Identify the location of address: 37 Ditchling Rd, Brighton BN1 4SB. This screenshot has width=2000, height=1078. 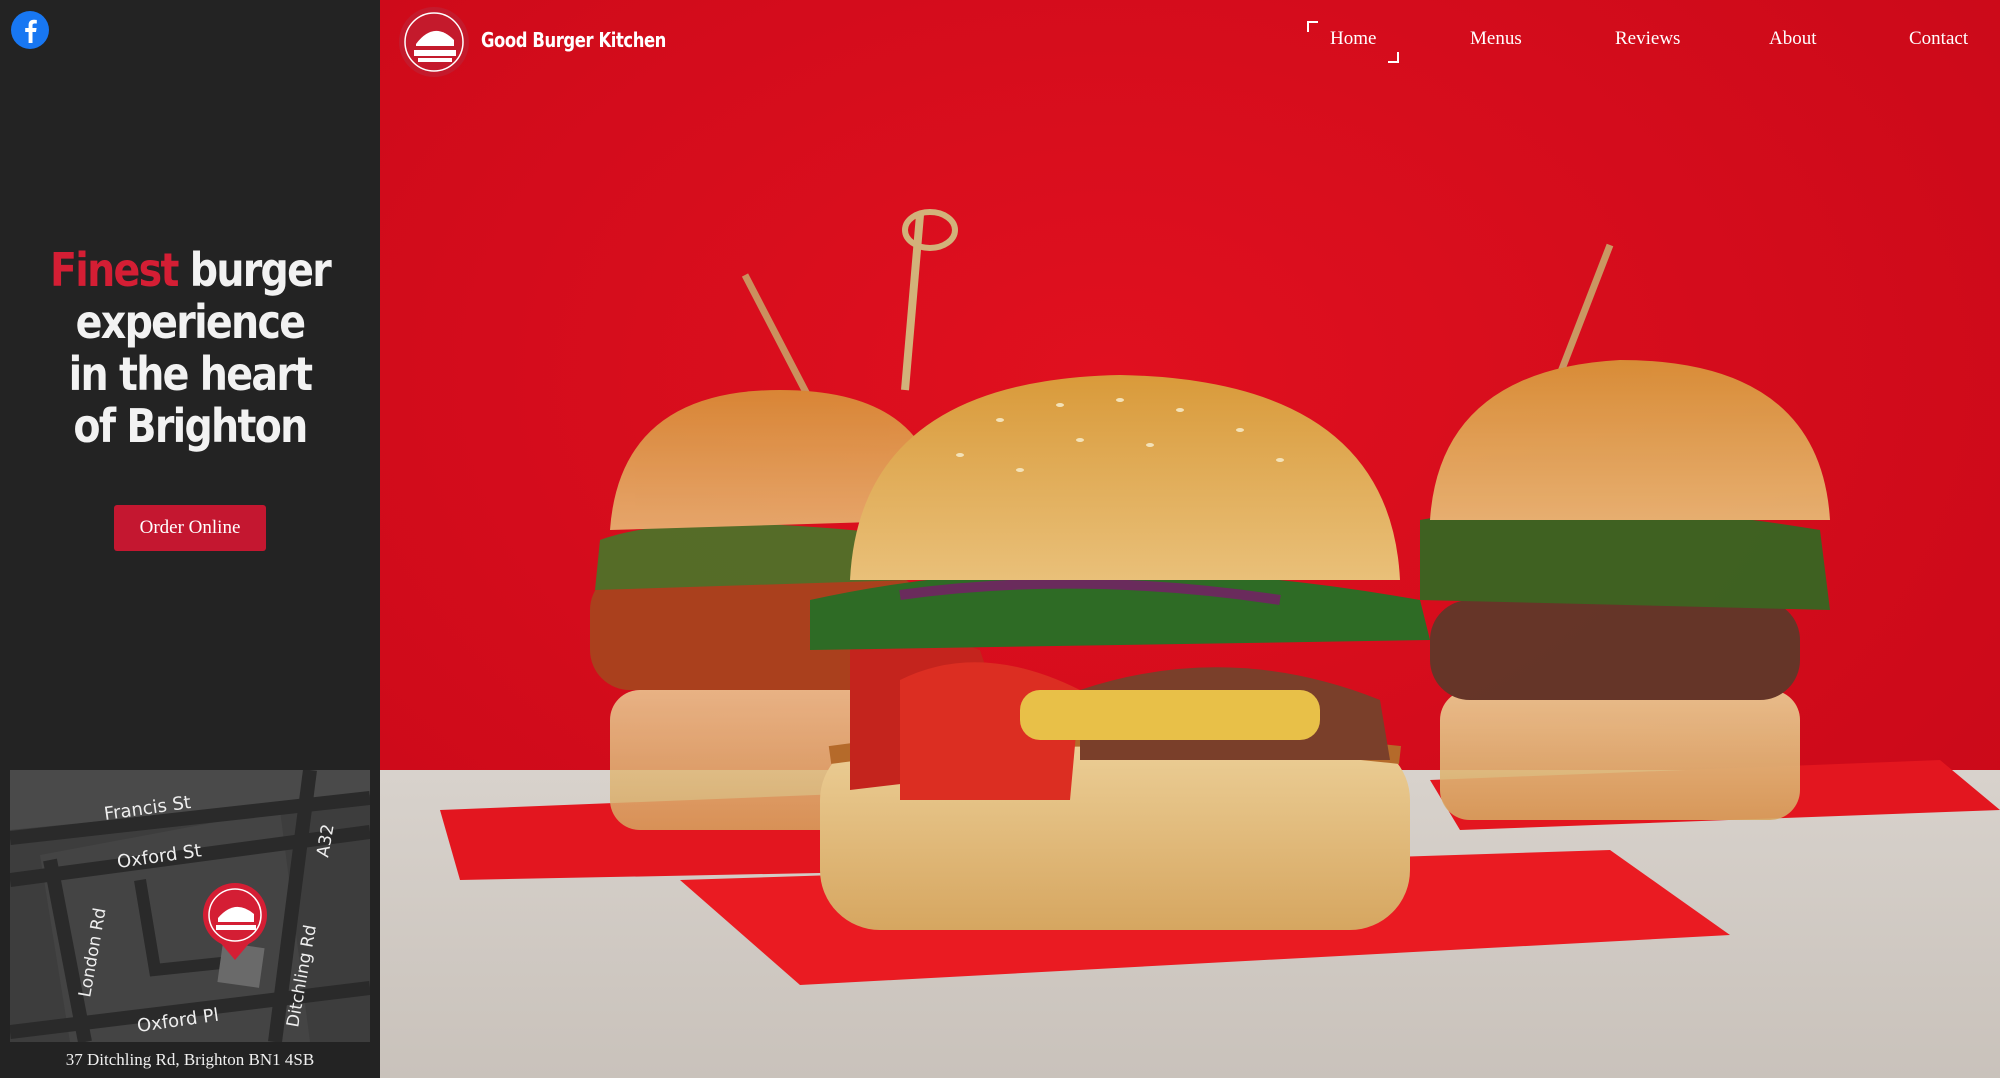
(190, 1059).